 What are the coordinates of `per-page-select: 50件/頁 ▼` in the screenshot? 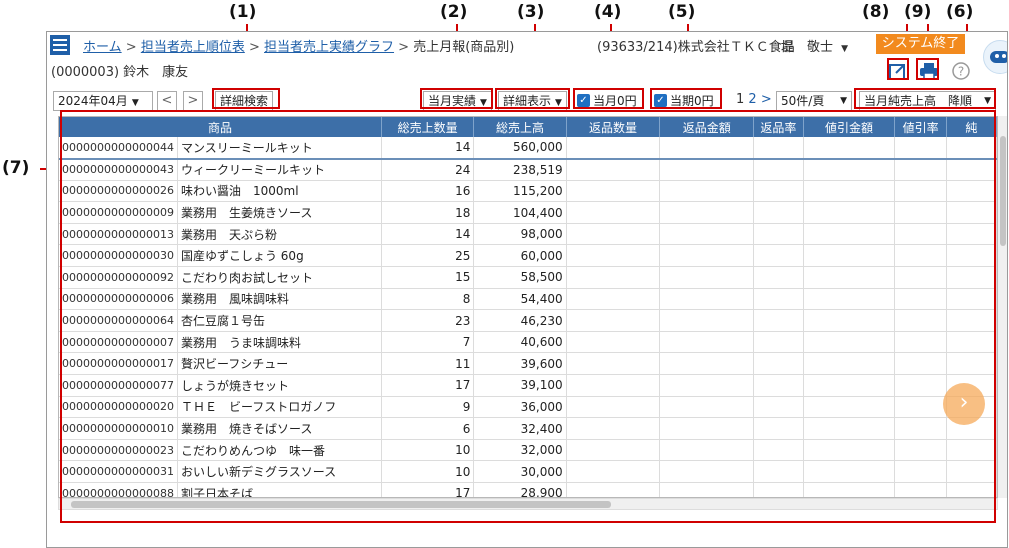 It's located at (814, 101).